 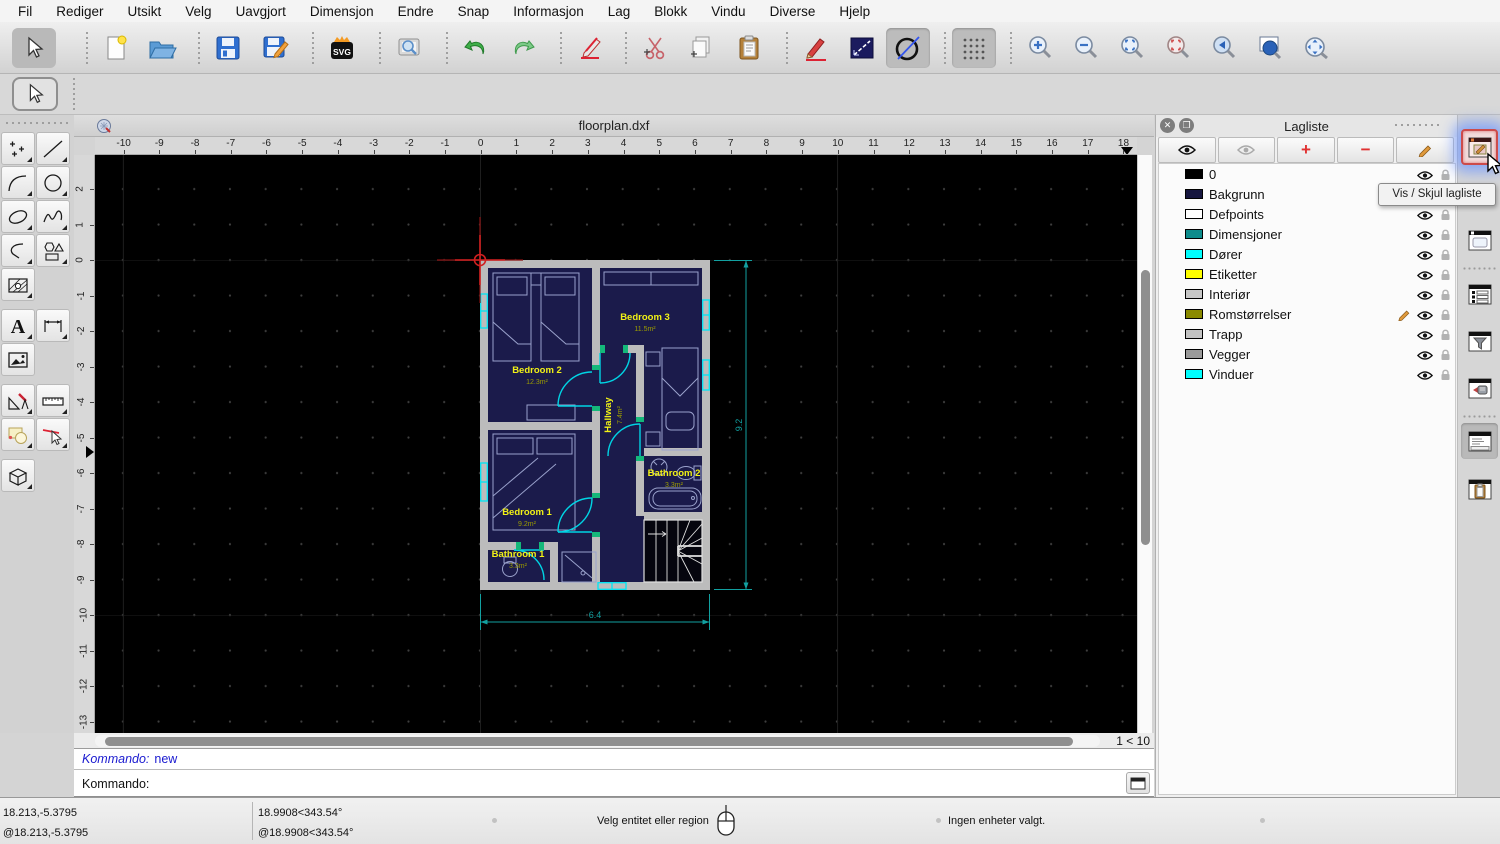 I want to click on redo-button, so click(x=523, y=48).